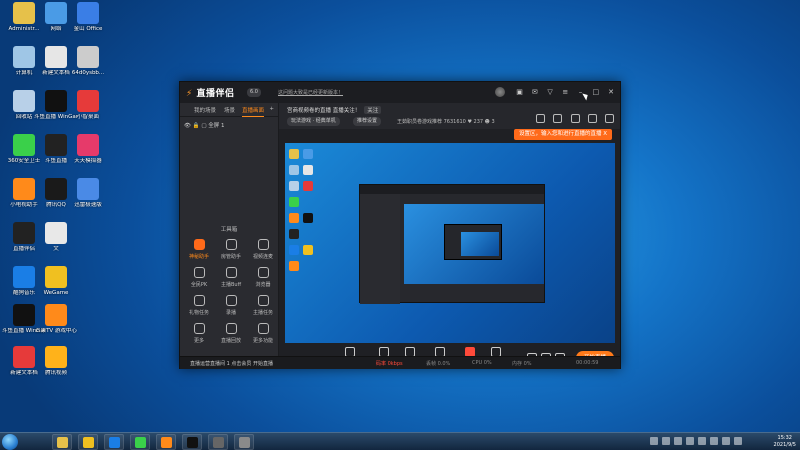  I want to click on desktop-icon: 小智桌面, so click(88, 105).